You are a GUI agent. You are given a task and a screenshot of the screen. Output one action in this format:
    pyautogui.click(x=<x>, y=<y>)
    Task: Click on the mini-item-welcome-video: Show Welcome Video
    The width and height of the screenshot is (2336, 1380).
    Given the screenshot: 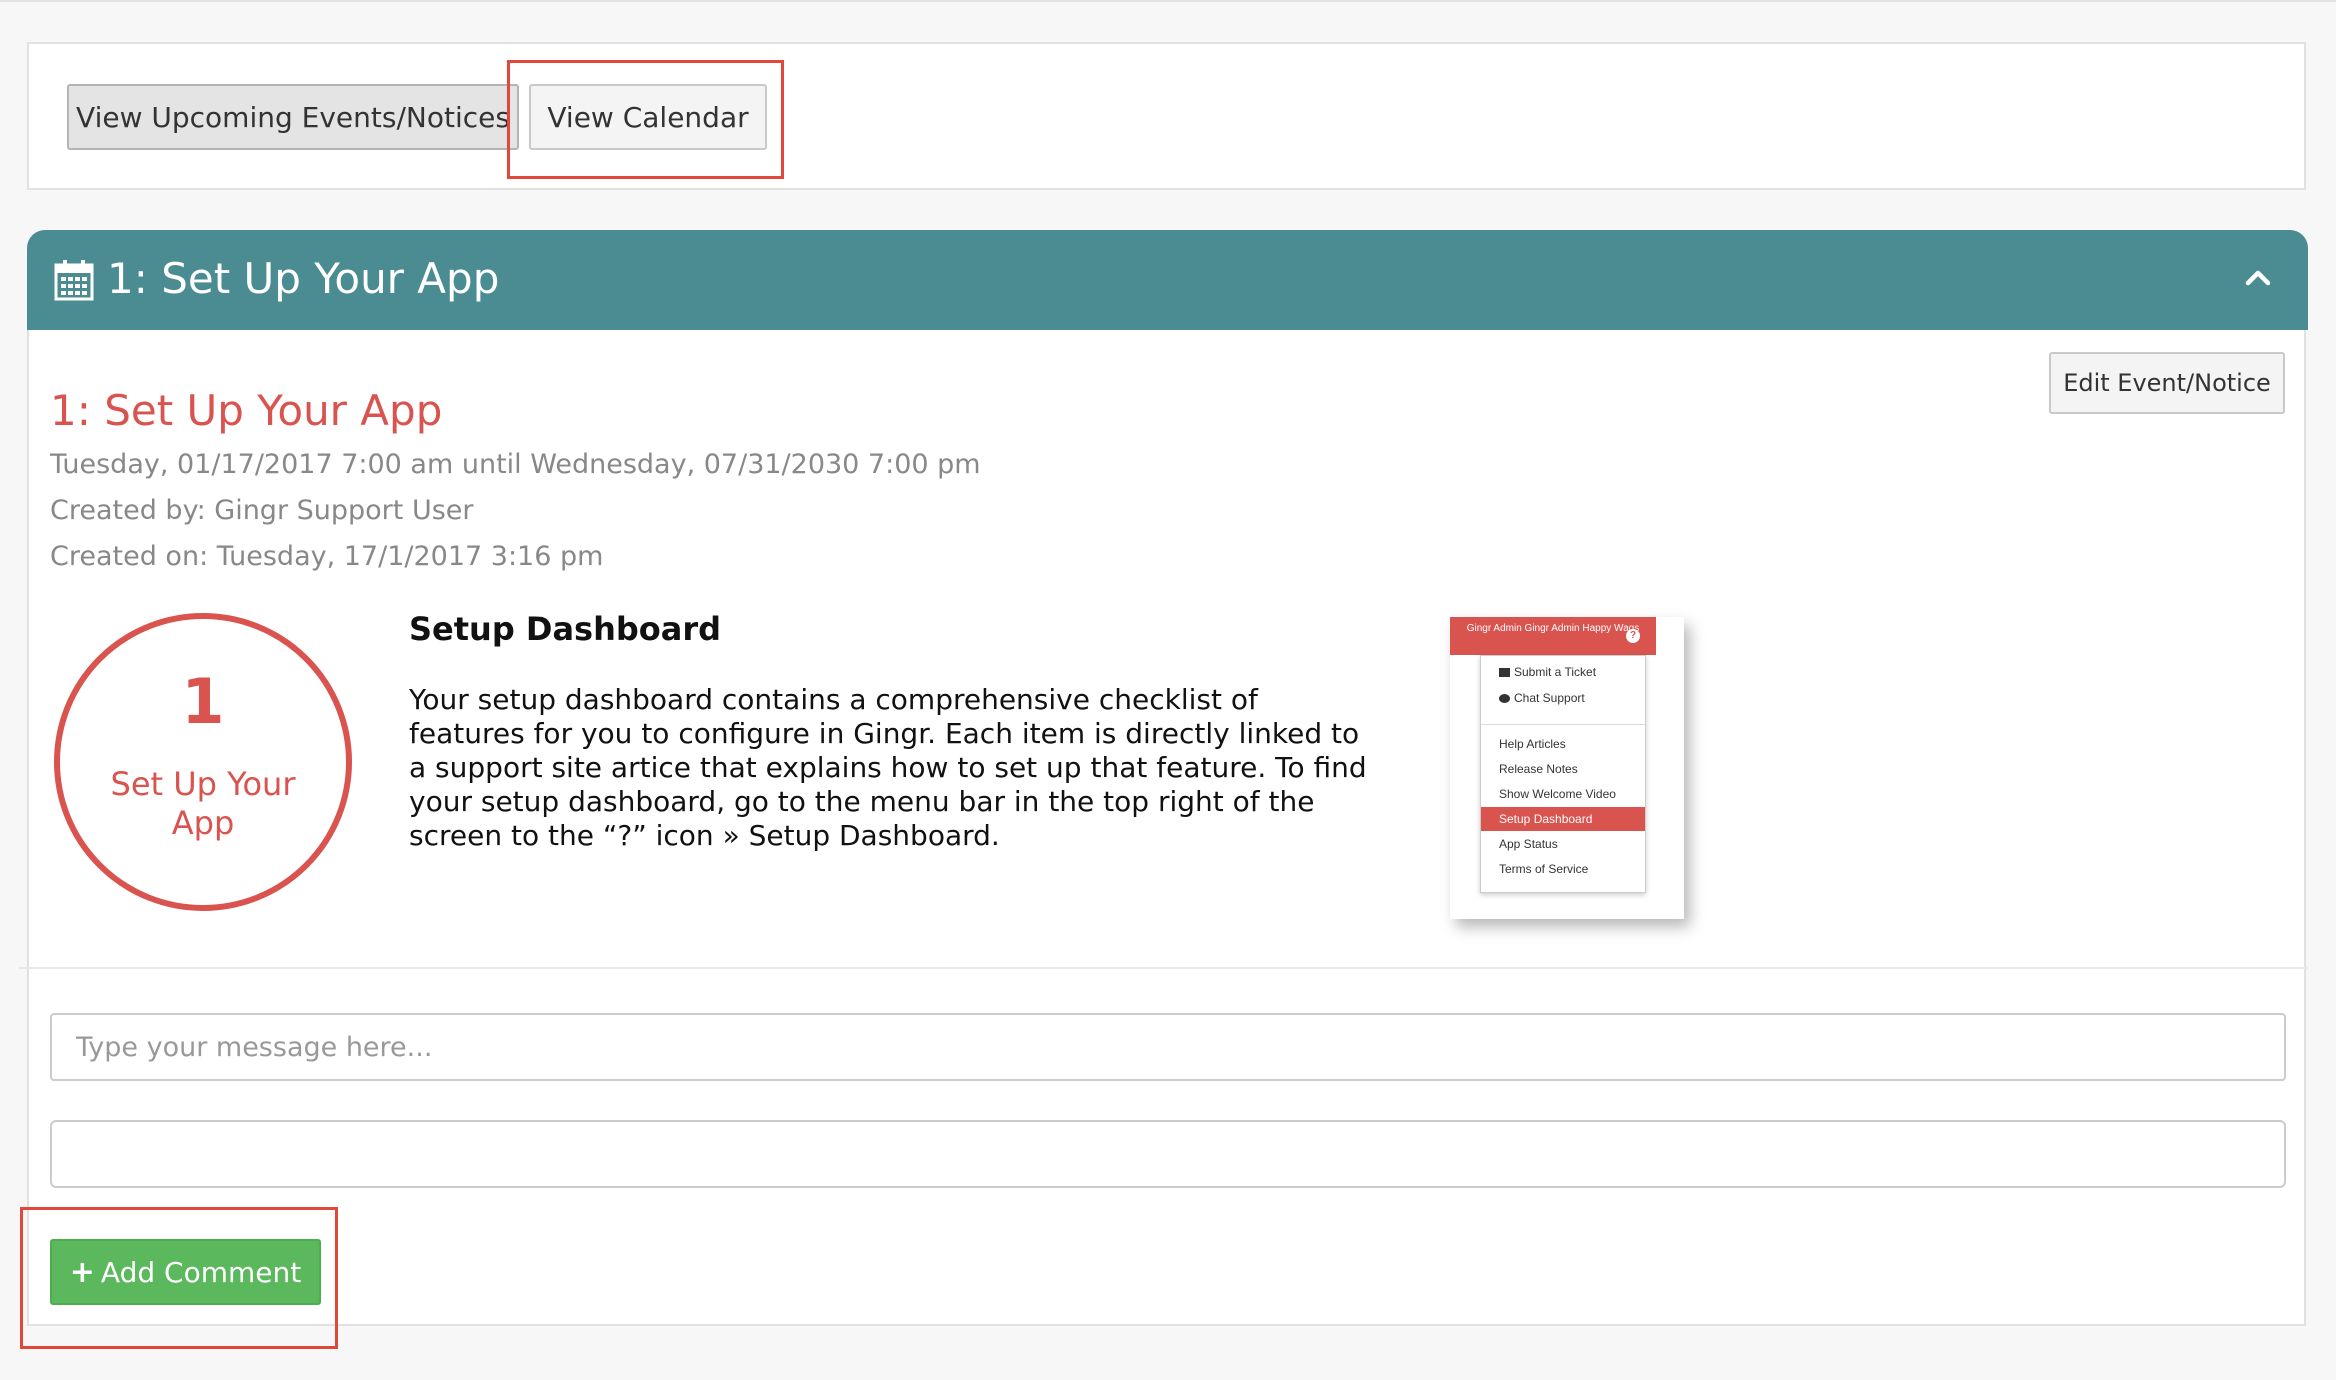 What is the action you would take?
    pyautogui.click(x=1557, y=794)
    